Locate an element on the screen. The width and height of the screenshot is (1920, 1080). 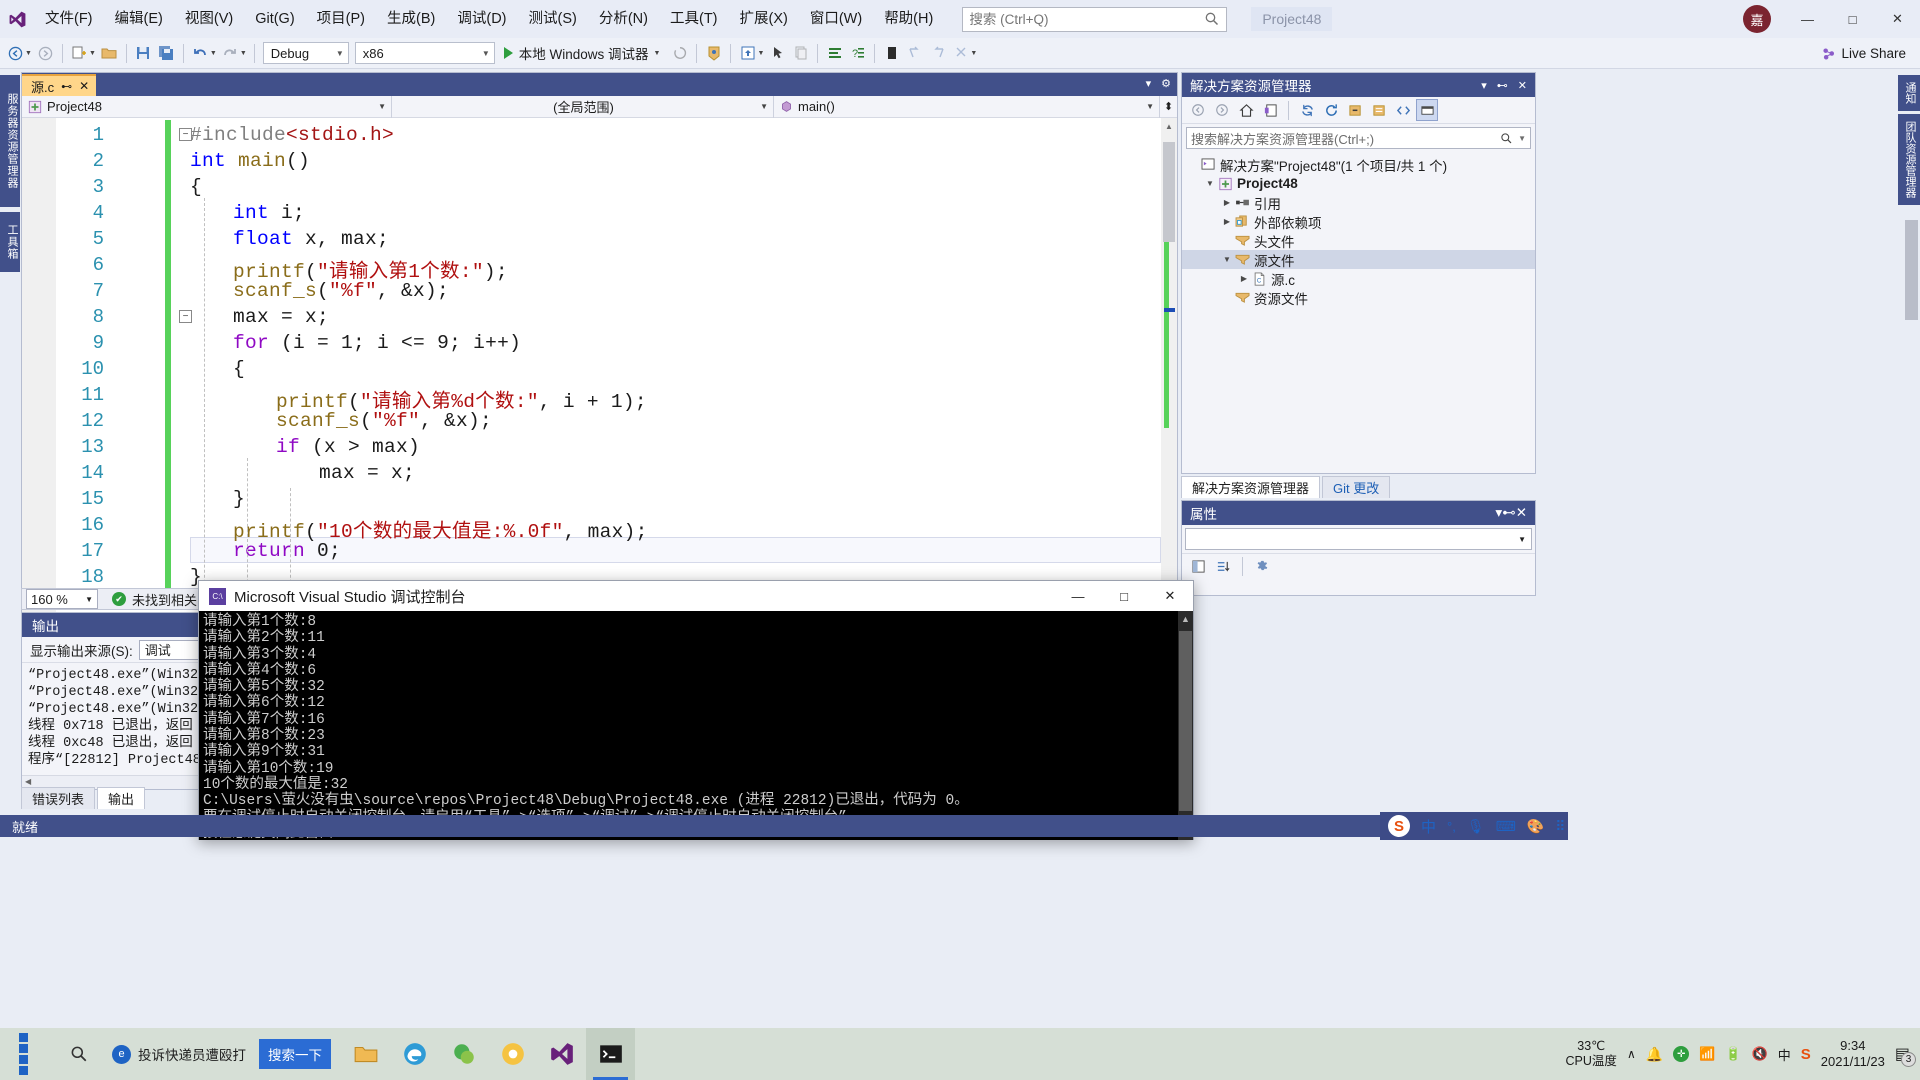
cpu-temperature-widget: 33℃ CPU温度 is located at coordinates (1591, 1054).